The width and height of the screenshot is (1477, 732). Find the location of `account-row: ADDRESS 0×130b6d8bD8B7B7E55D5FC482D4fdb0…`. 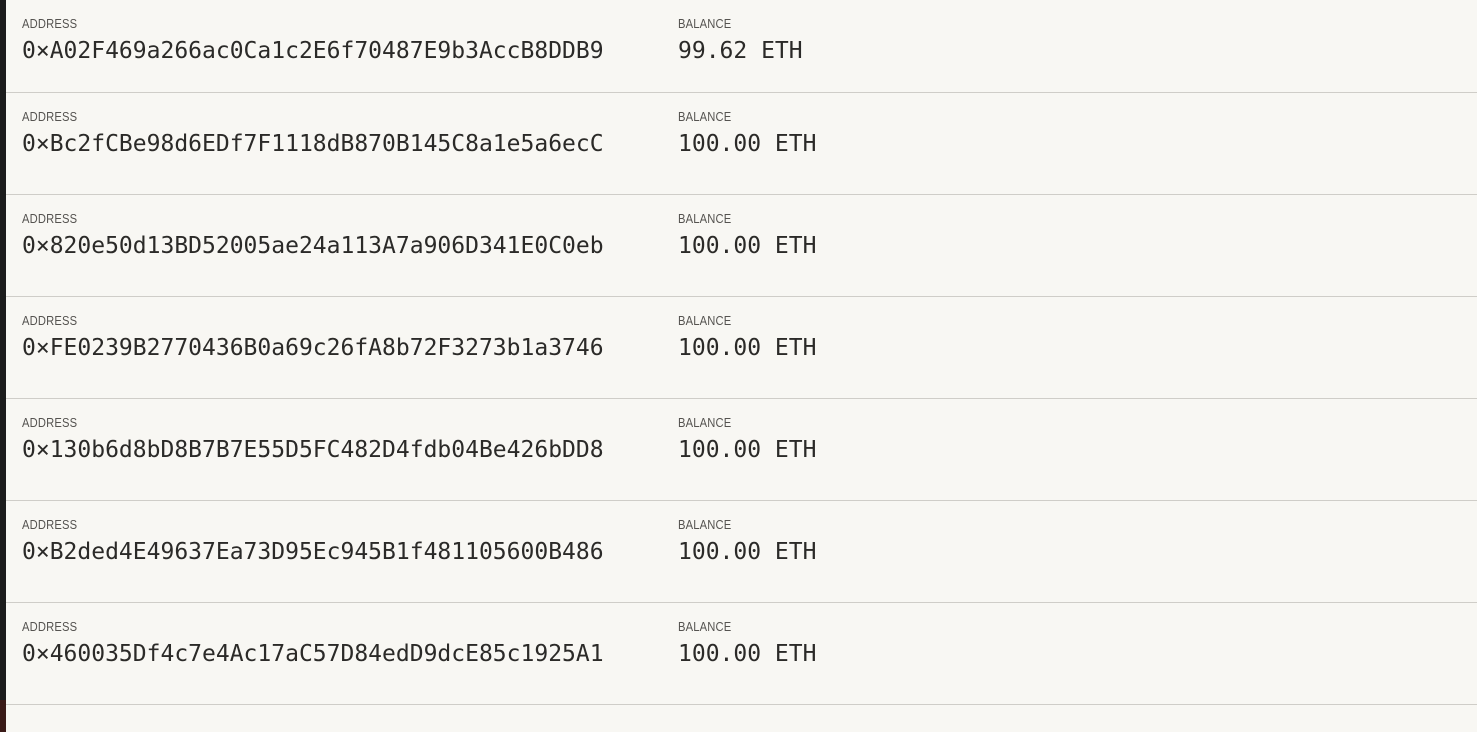

account-row: ADDRESS 0×130b6d8bD8B7B7E55D5FC482D4fdb0… is located at coordinates (741, 450).